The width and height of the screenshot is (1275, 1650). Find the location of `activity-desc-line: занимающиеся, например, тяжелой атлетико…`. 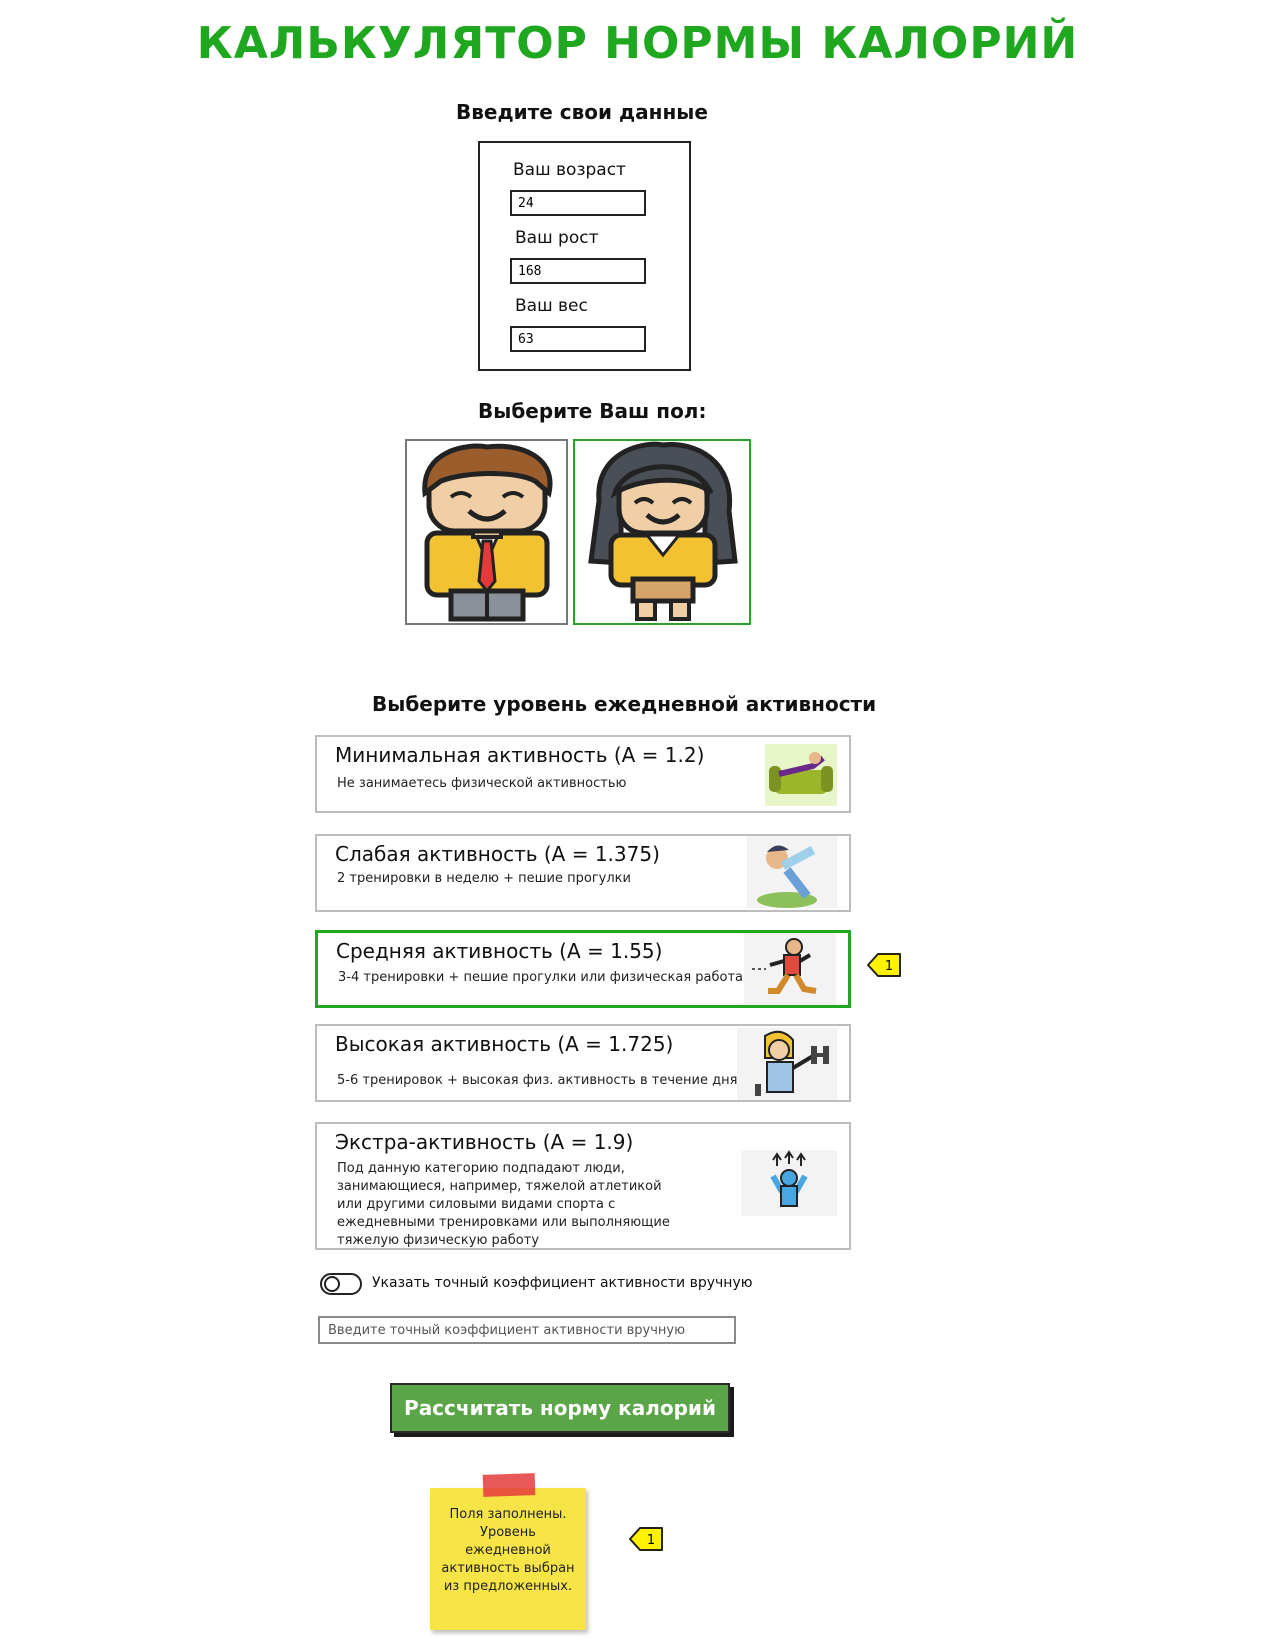

activity-desc-line: занимающиеся, например, тяжелой атлетико… is located at coordinates (499, 1186).